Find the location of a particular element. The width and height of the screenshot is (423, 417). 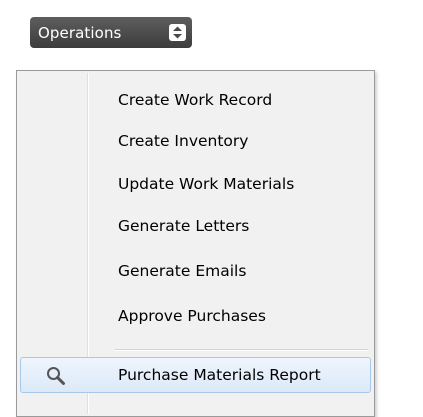

menu-item-update-work-materials: Update Work Materials is located at coordinates (195, 184).